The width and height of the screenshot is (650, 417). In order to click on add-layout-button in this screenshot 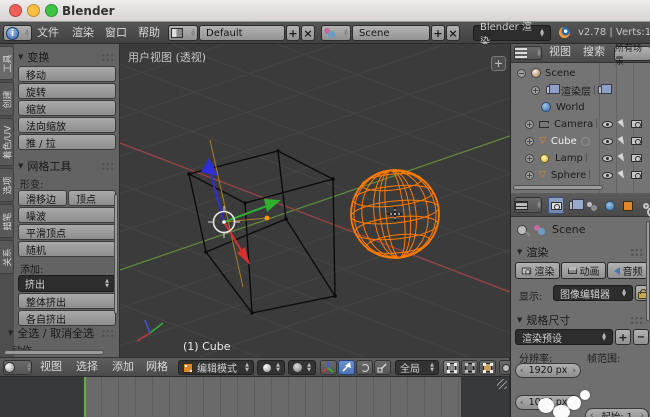, I will do `click(293, 33)`.